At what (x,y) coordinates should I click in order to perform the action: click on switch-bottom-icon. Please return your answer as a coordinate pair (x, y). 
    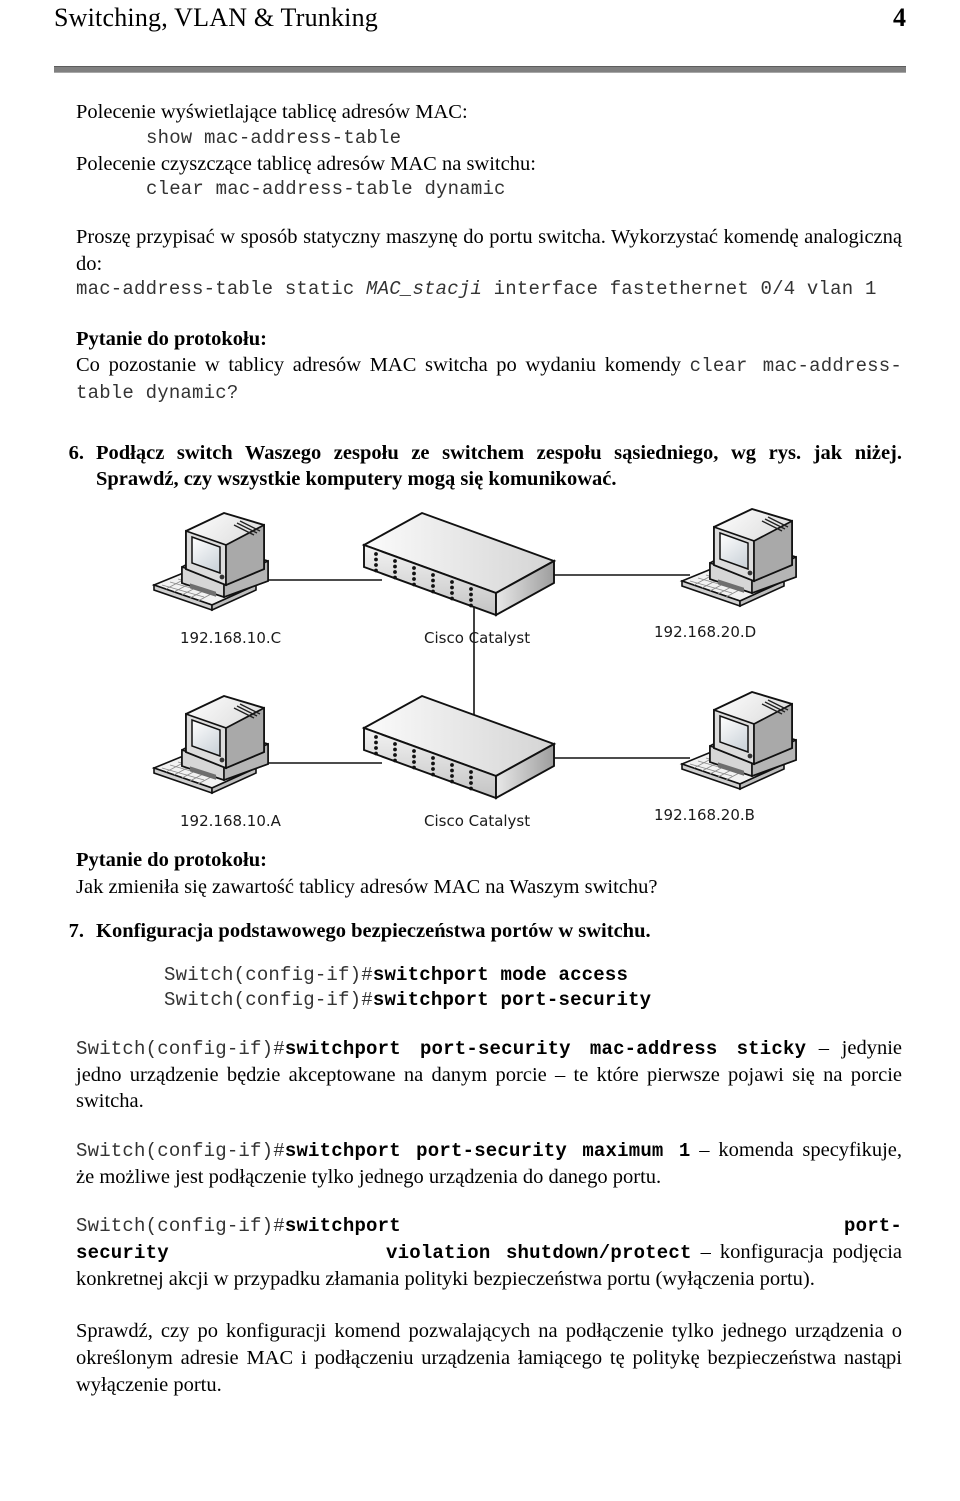
    Looking at the image, I should click on (459, 747).